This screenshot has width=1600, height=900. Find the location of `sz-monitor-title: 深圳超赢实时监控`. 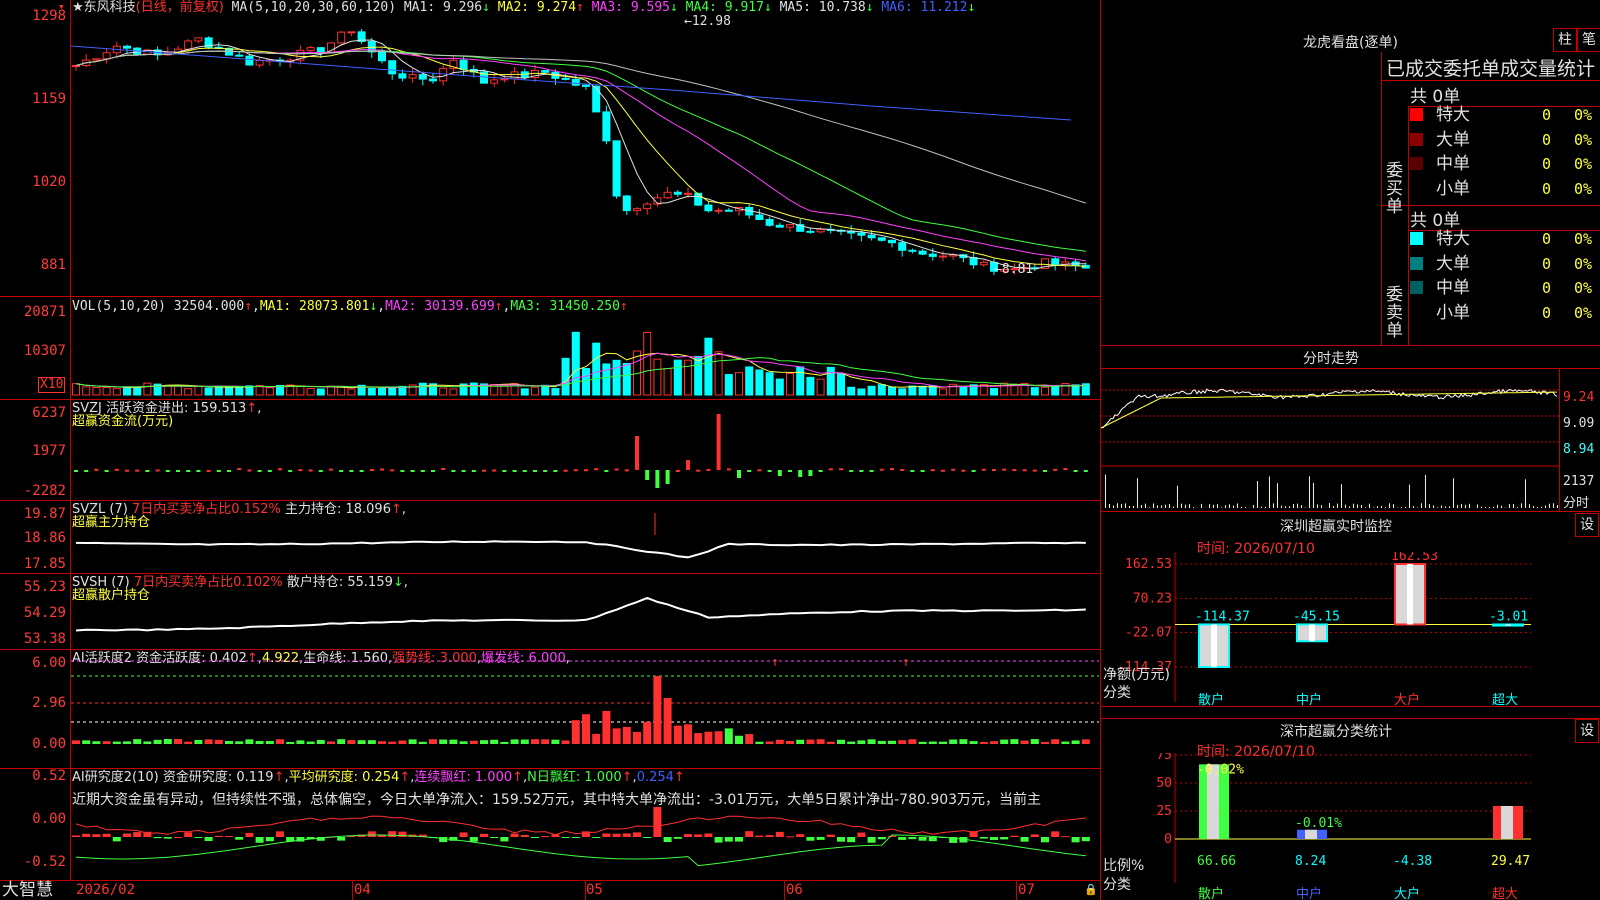

sz-monitor-title: 深圳超赢实时监控 is located at coordinates (1336, 527).